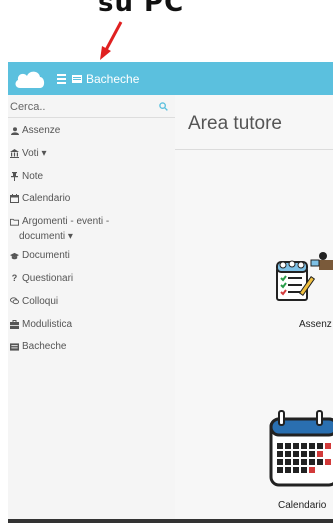 Image resolution: width=333 pixels, height=523 pixels. What do you see at coordinates (14, 130) in the screenshot?
I see `user-icon` at bounding box center [14, 130].